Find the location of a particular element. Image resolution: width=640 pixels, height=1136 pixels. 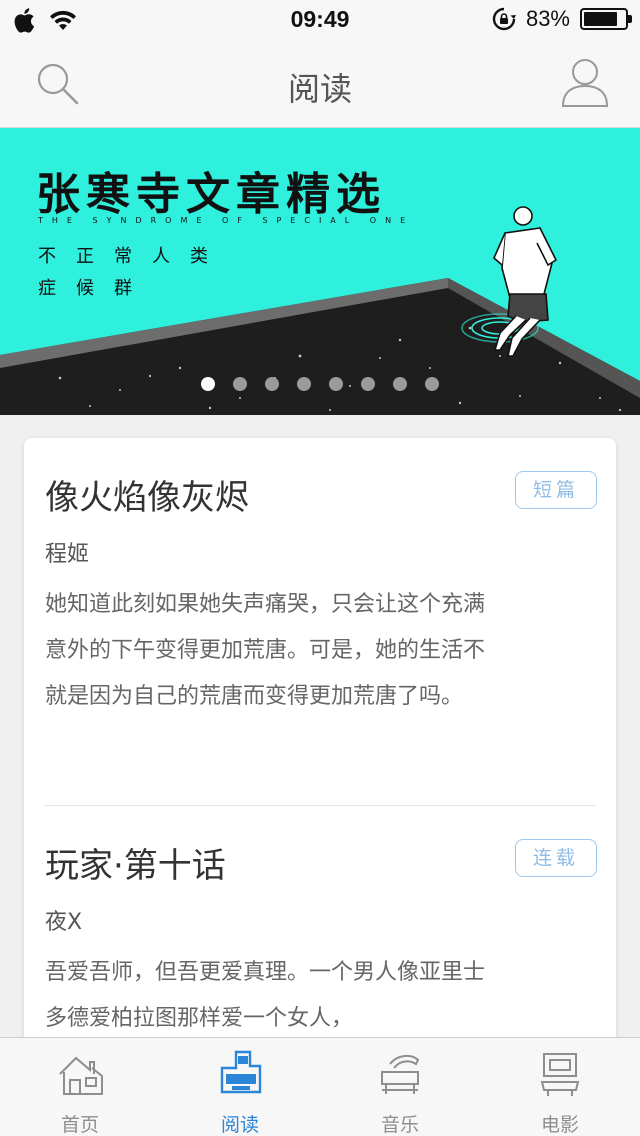

status-right: 83% is located at coordinates (562, 19).